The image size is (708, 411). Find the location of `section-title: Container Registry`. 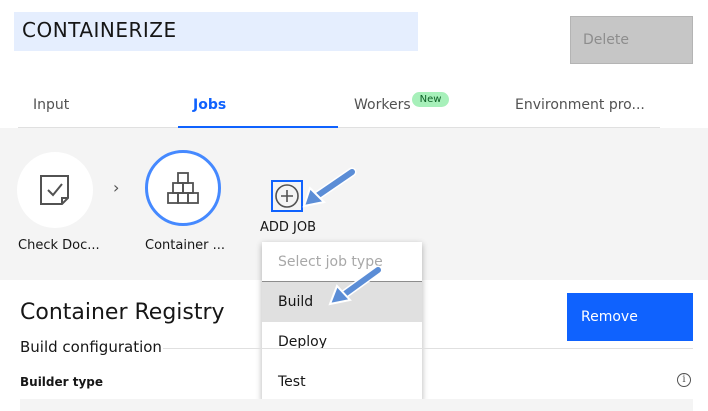

section-title: Container Registry is located at coordinates (122, 312).